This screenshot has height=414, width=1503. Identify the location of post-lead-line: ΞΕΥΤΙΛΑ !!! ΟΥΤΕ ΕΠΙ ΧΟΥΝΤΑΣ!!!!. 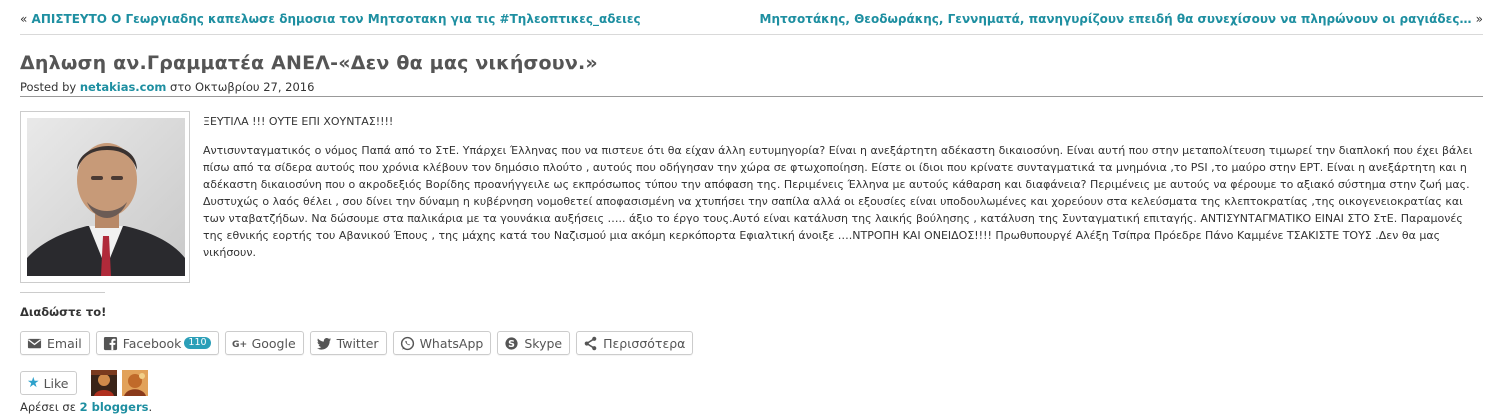
(298, 121).